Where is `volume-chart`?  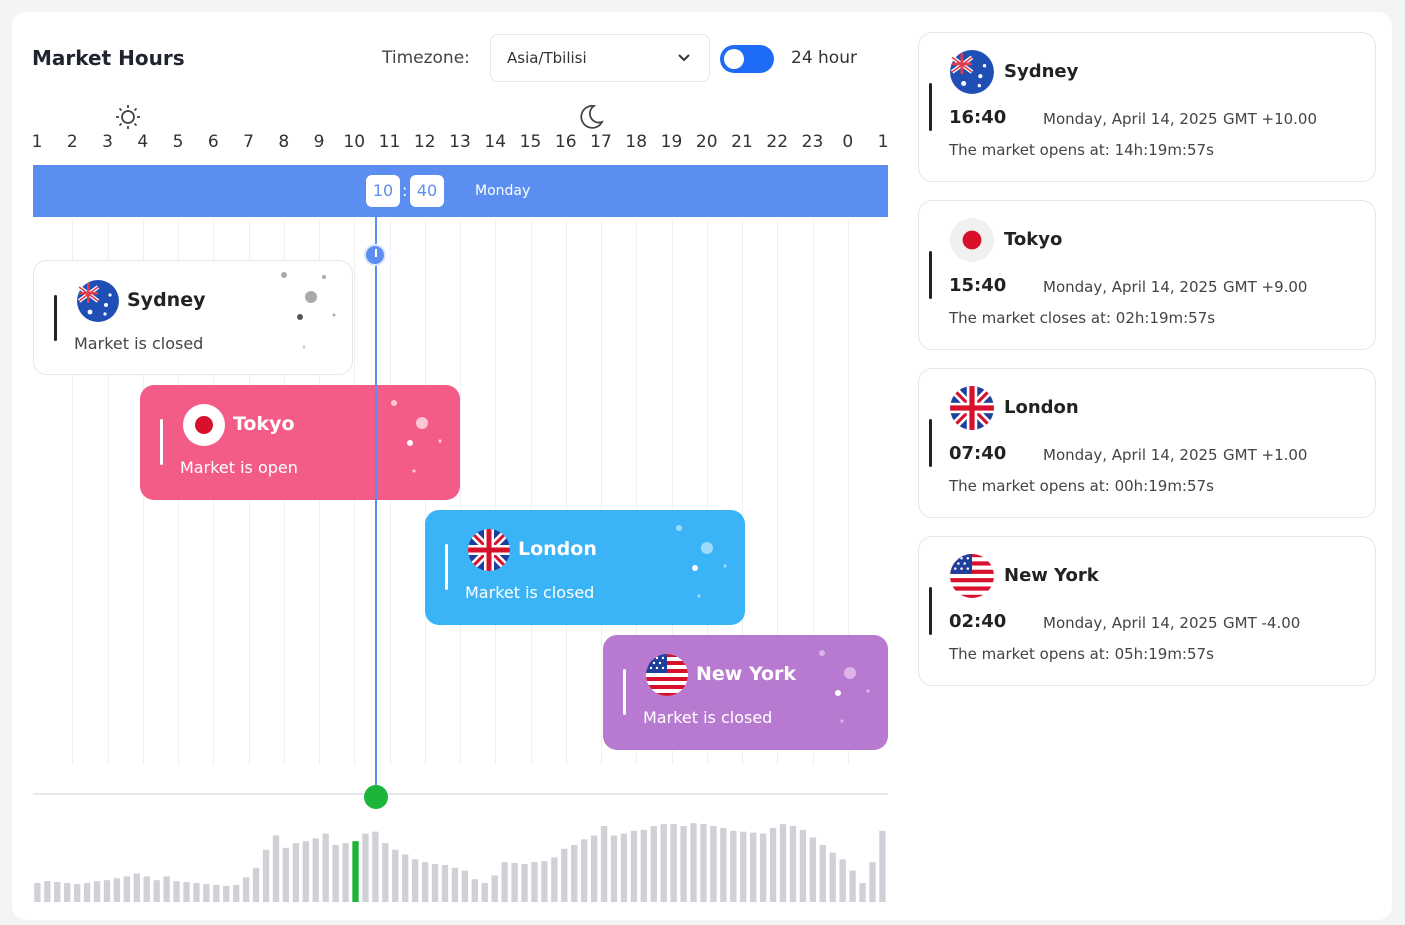
volume-chart is located at coordinates (460, 862).